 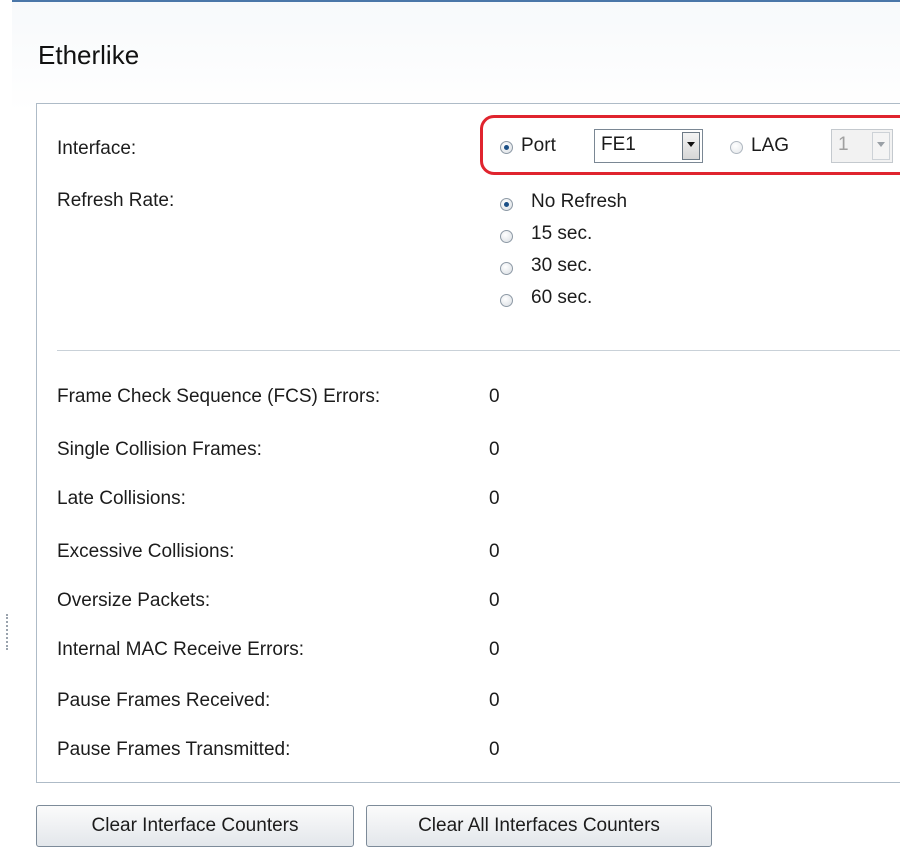 What do you see at coordinates (478, 350) in the screenshot?
I see `section-divider` at bounding box center [478, 350].